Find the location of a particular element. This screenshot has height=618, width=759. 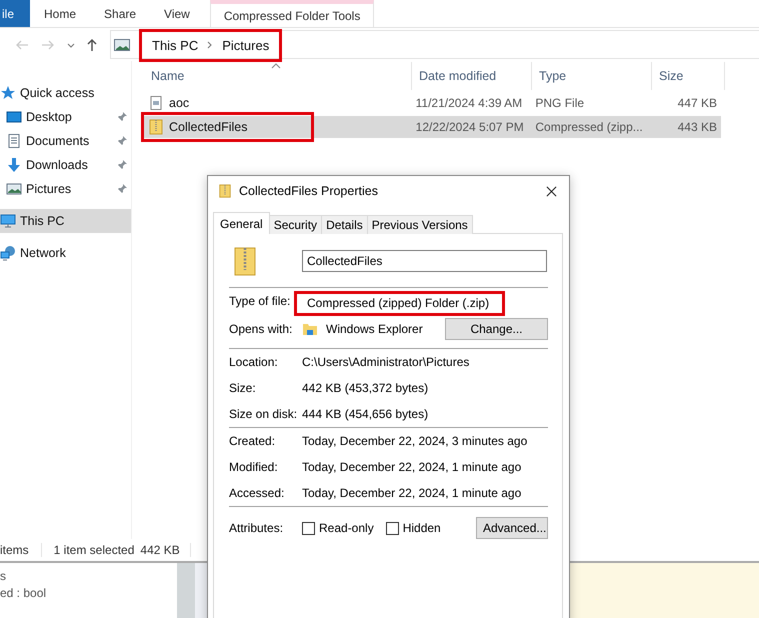

field-label: Size on disk: is located at coordinates (263, 414).